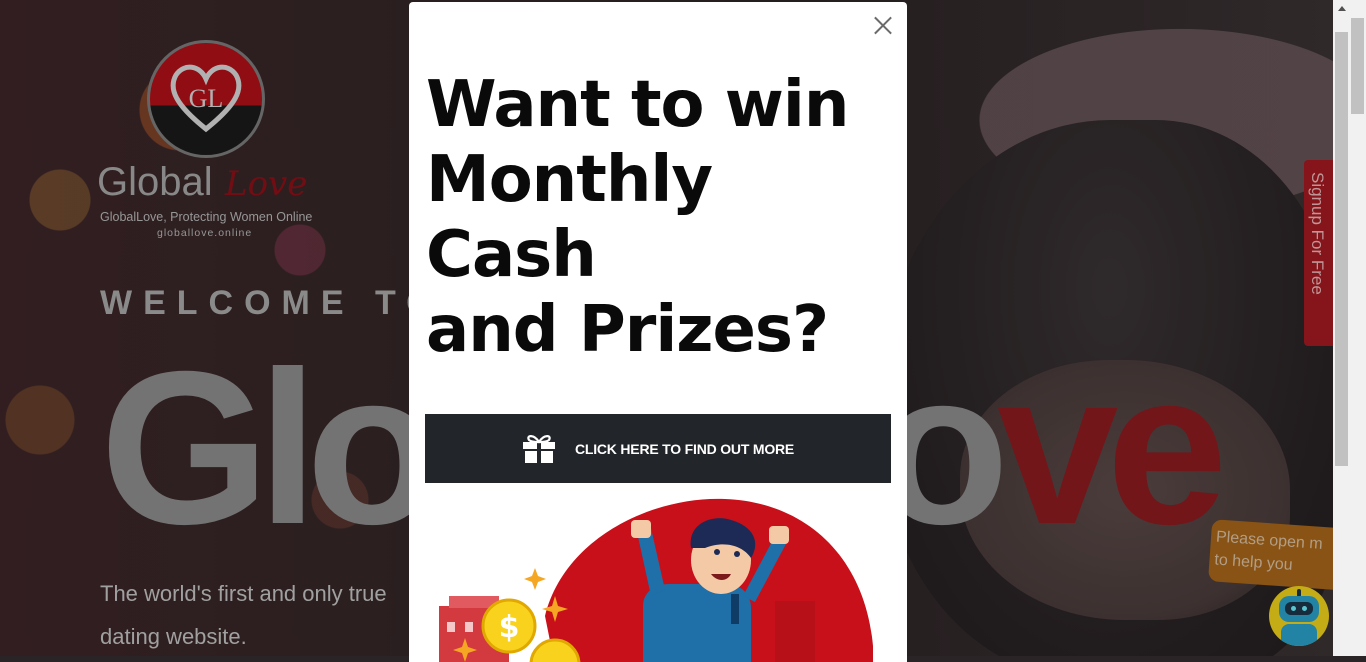 The width and height of the screenshot is (1366, 662). I want to click on window-scrollbar, so click(1358, 328).